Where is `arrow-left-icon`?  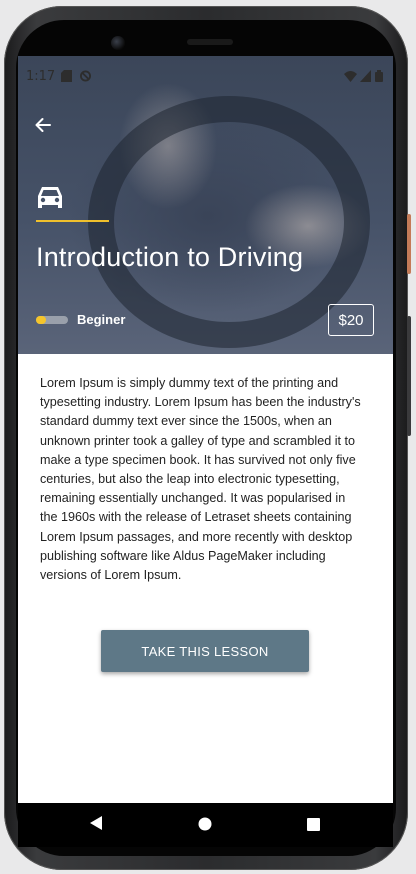
arrow-left-icon is located at coordinates (43, 125).